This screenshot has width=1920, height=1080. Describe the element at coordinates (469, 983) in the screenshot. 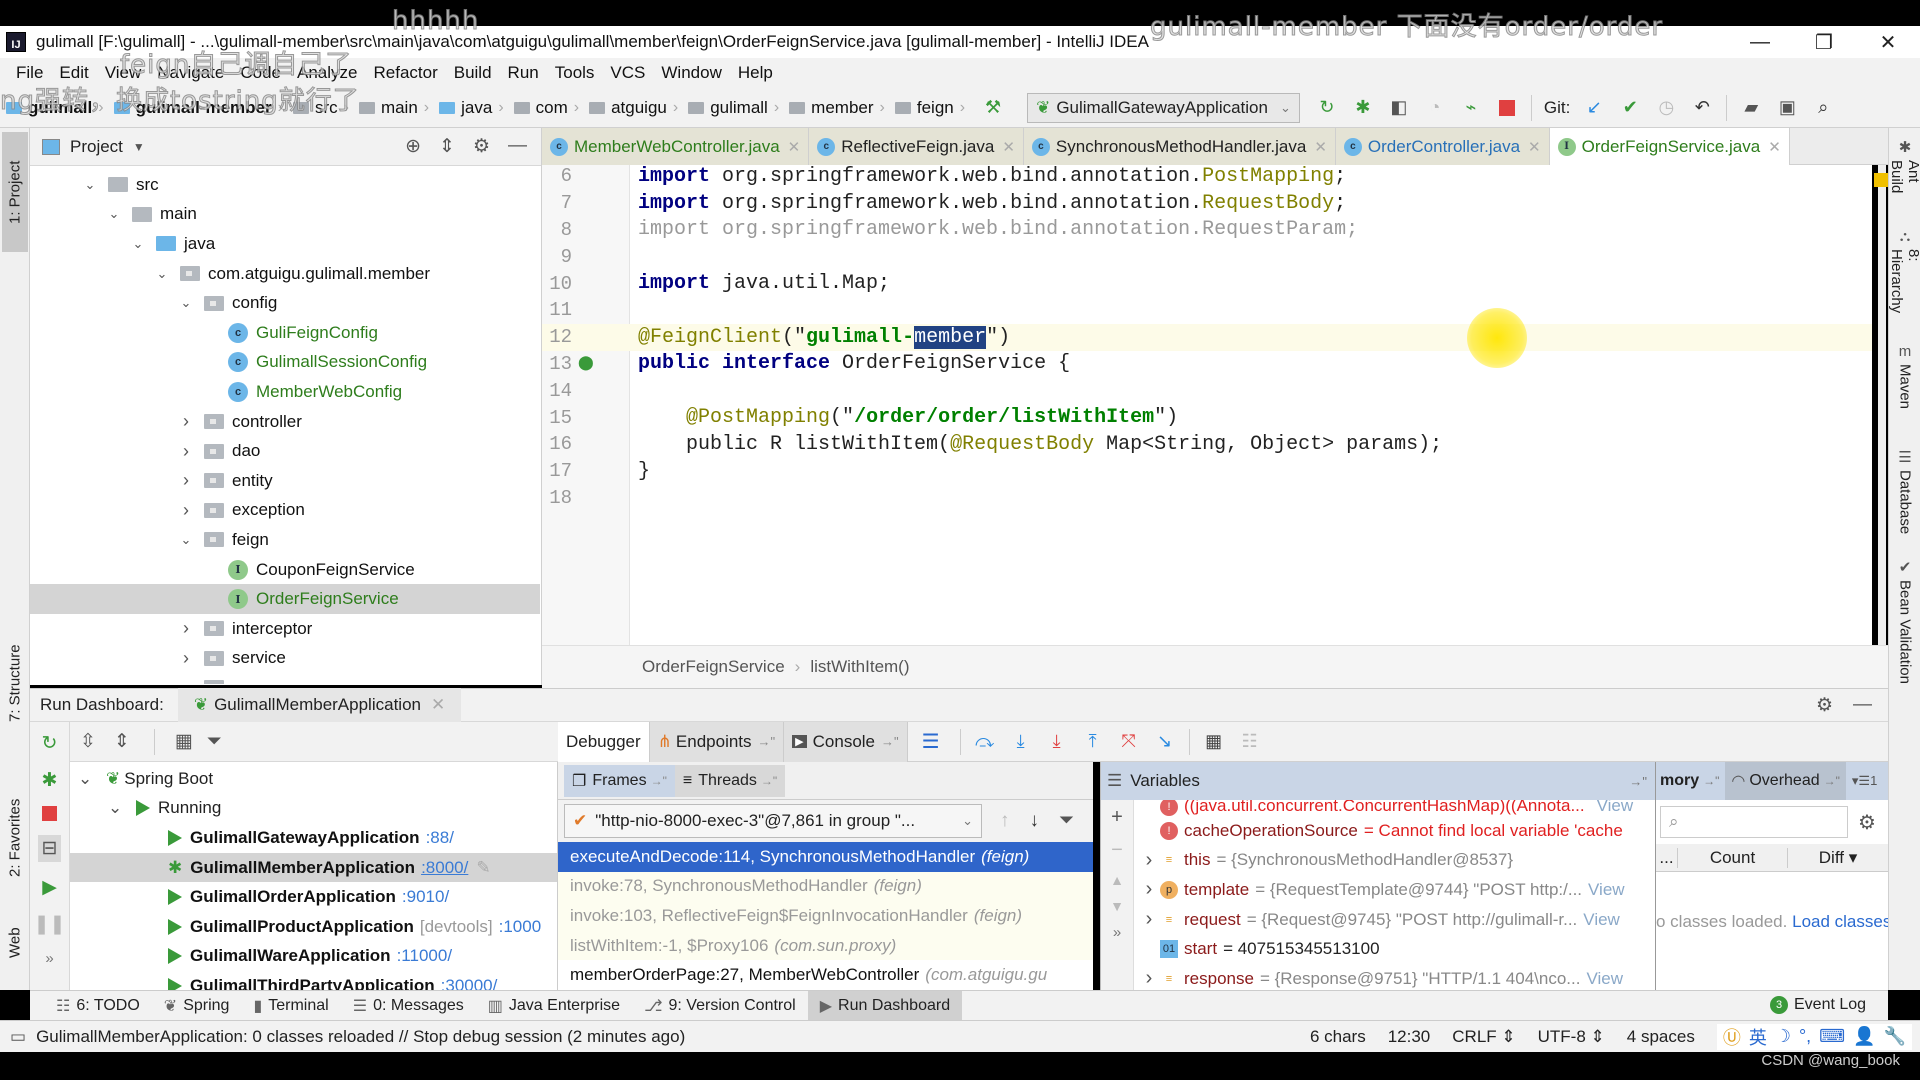

I see `port-link: :30000/` at that location.